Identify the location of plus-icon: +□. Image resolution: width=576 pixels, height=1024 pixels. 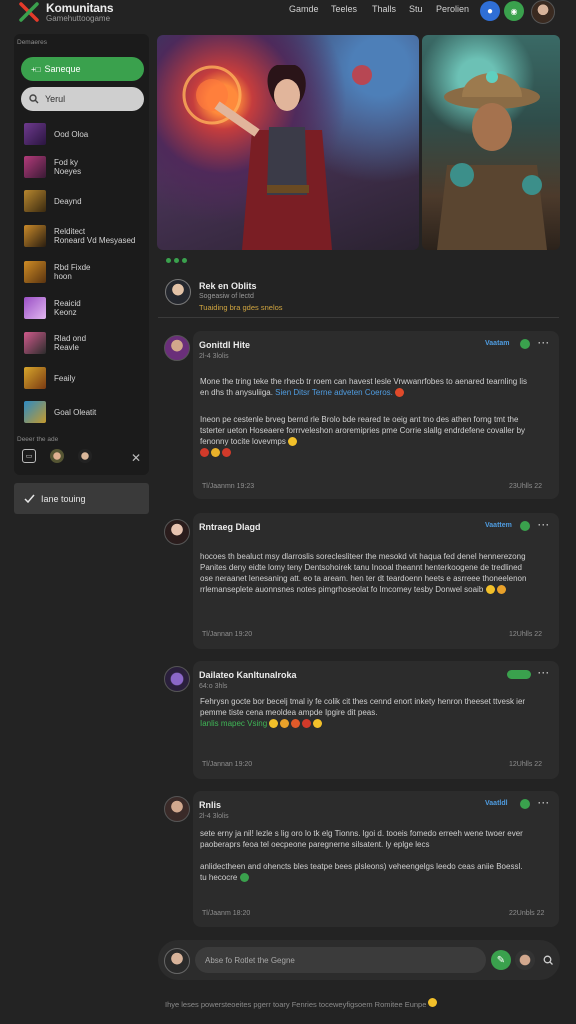
(36, 69).